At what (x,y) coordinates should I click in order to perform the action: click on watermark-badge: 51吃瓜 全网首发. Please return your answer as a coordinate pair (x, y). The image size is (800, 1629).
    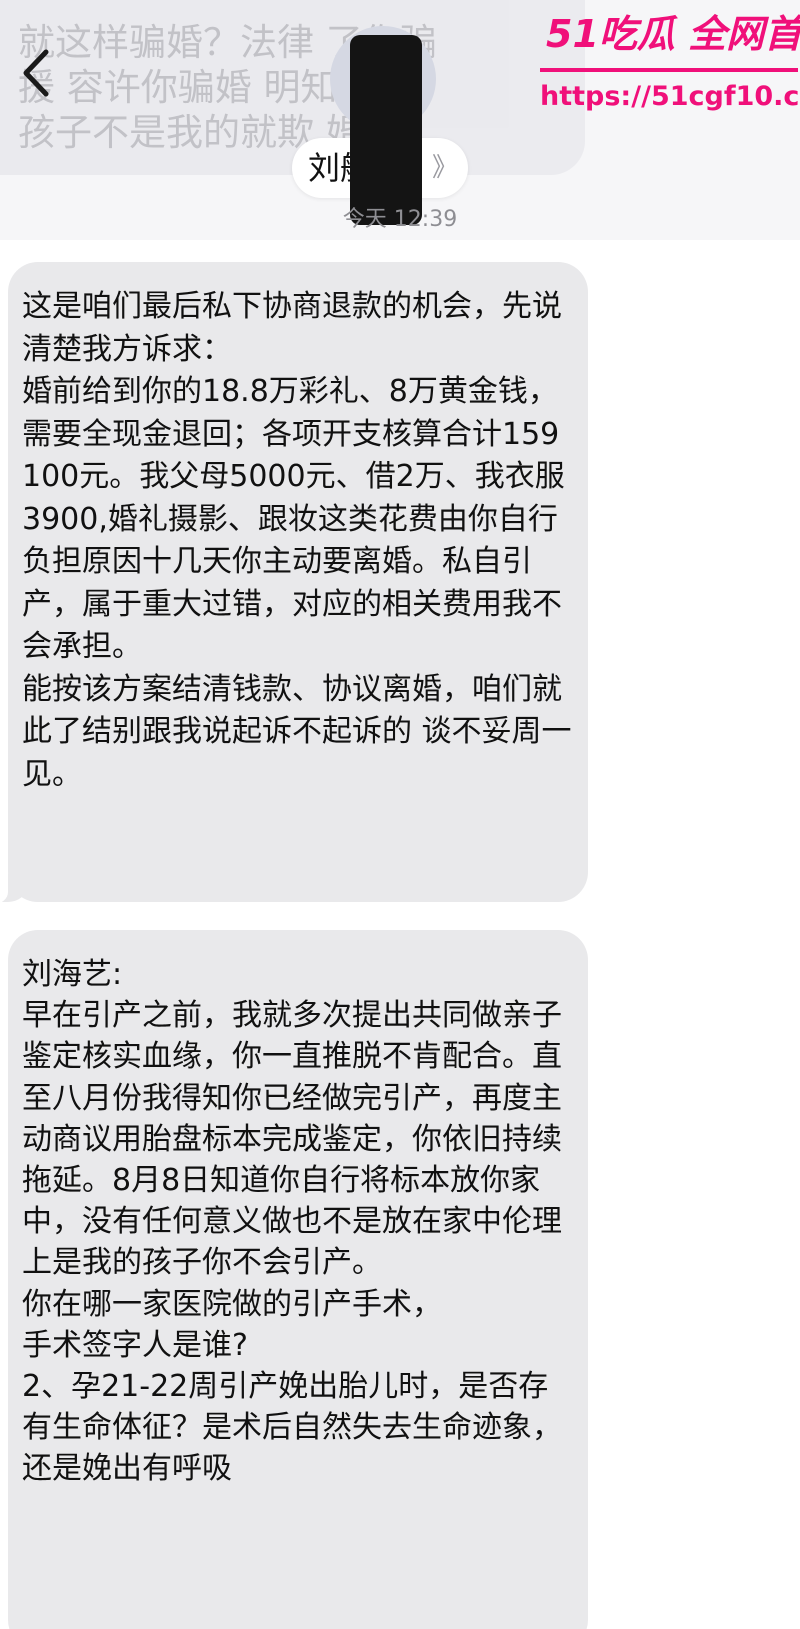
    Looking at the image, I should click on (673, 34).